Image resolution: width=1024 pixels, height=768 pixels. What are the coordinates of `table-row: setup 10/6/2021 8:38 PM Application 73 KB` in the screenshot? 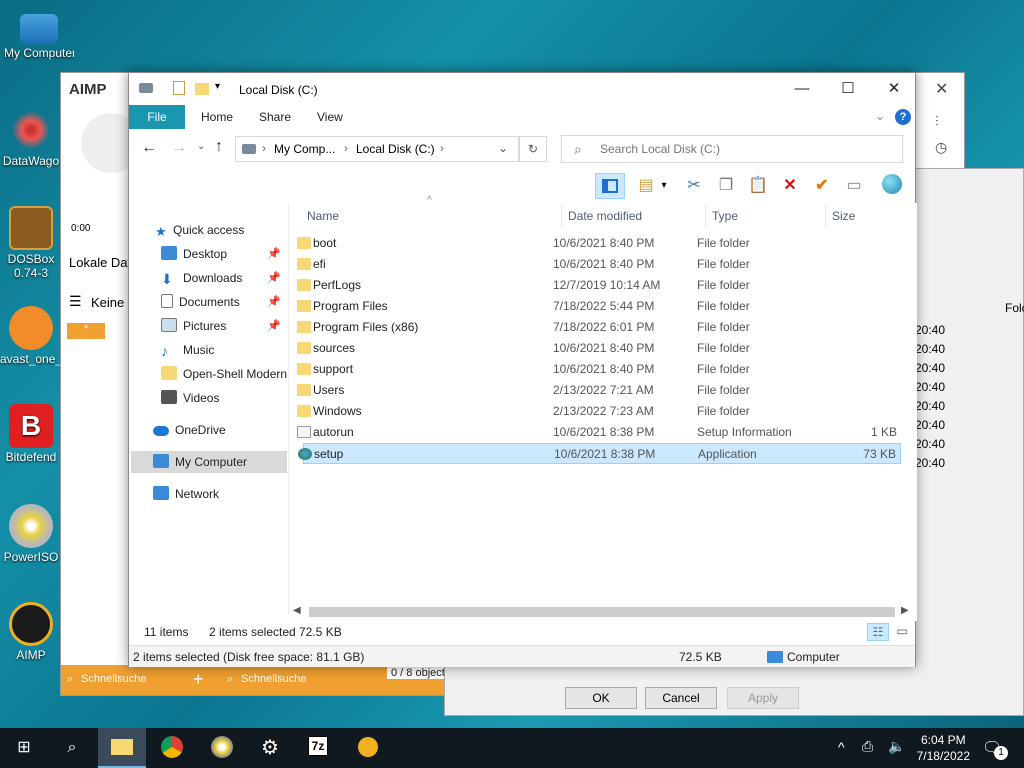 It's located at (599, 453).